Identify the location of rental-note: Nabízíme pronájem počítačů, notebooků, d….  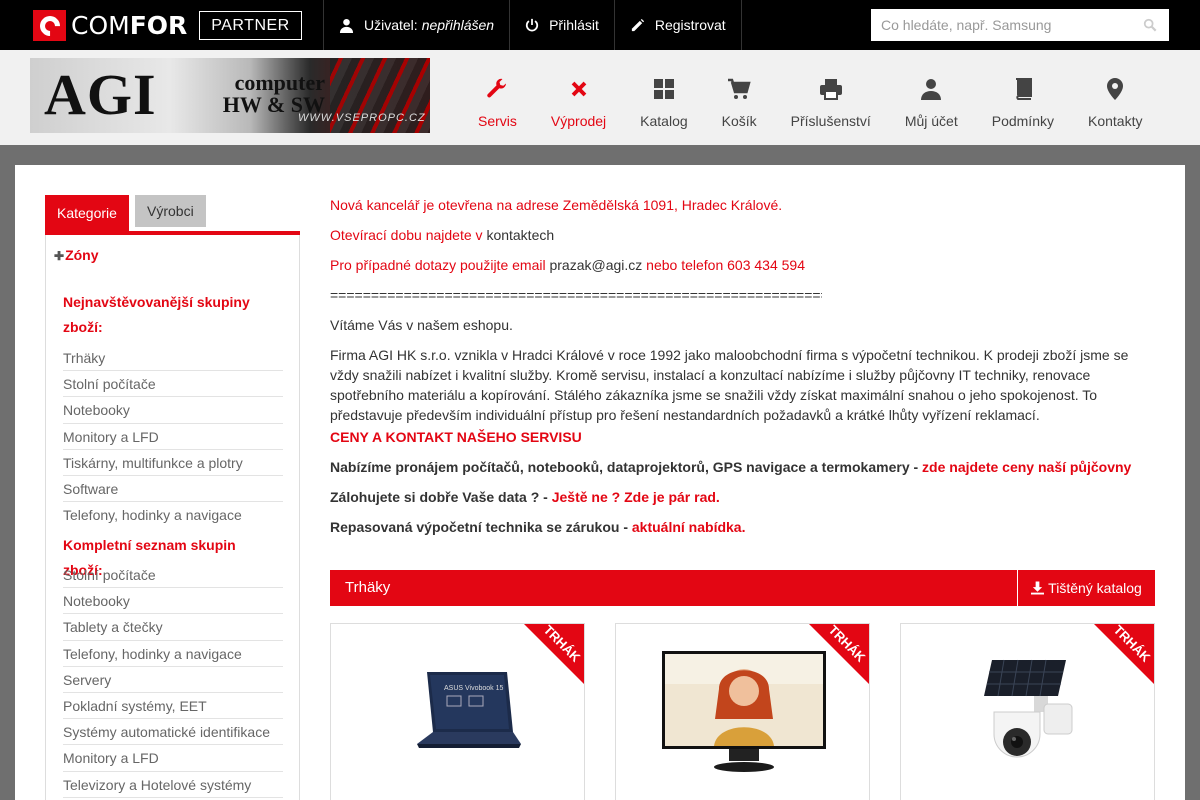
(731, 467).